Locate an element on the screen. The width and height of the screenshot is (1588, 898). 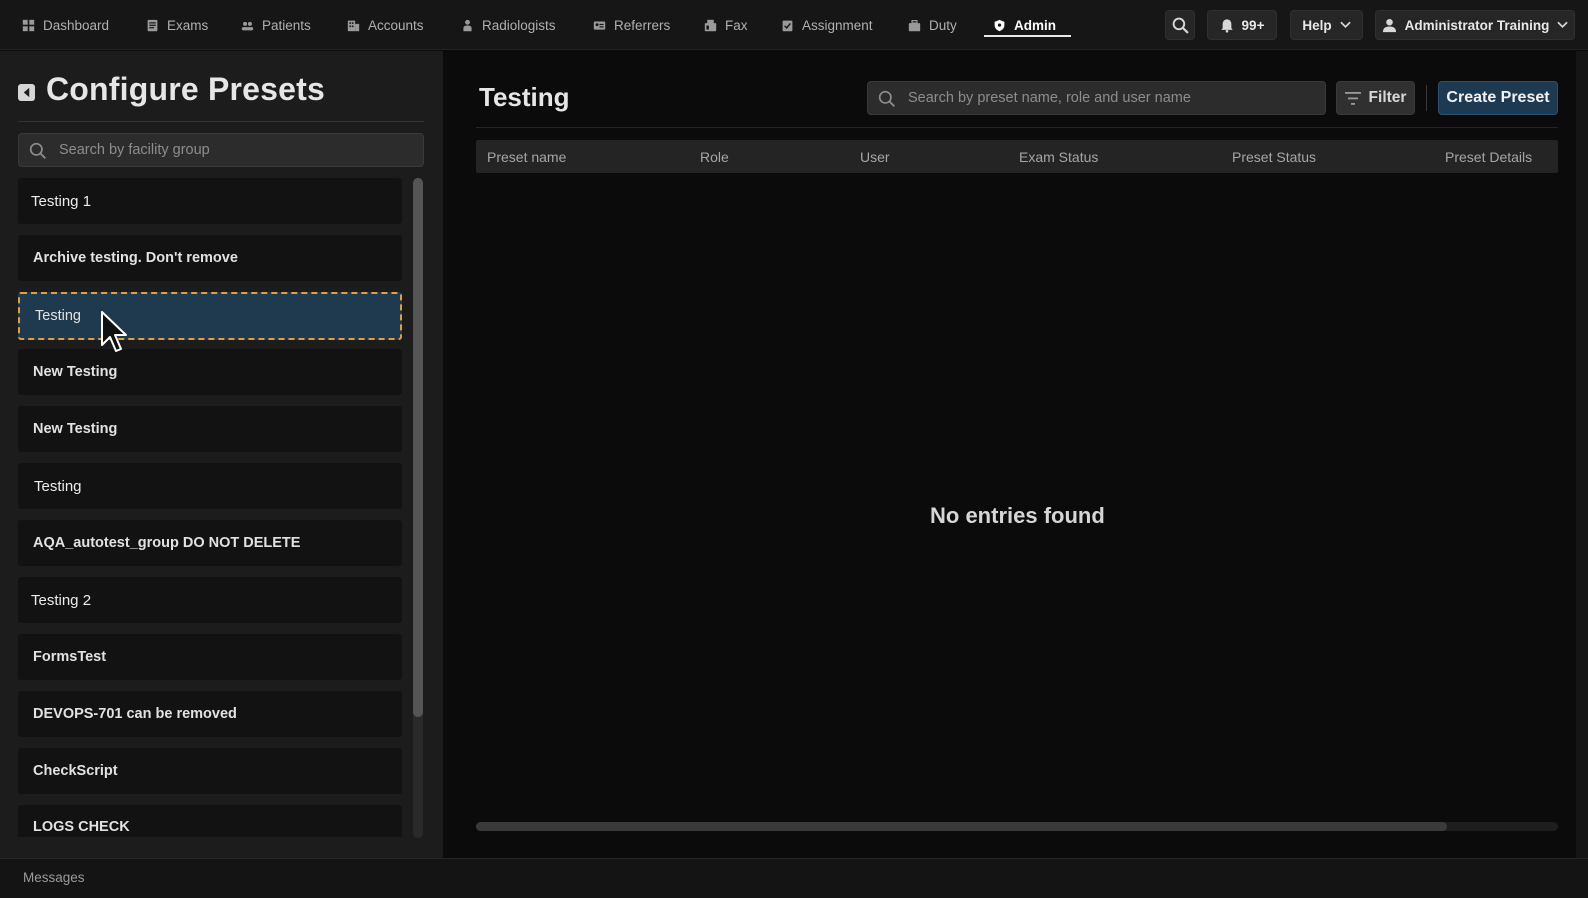
global-search-button is located at coordinates (1180, 25).